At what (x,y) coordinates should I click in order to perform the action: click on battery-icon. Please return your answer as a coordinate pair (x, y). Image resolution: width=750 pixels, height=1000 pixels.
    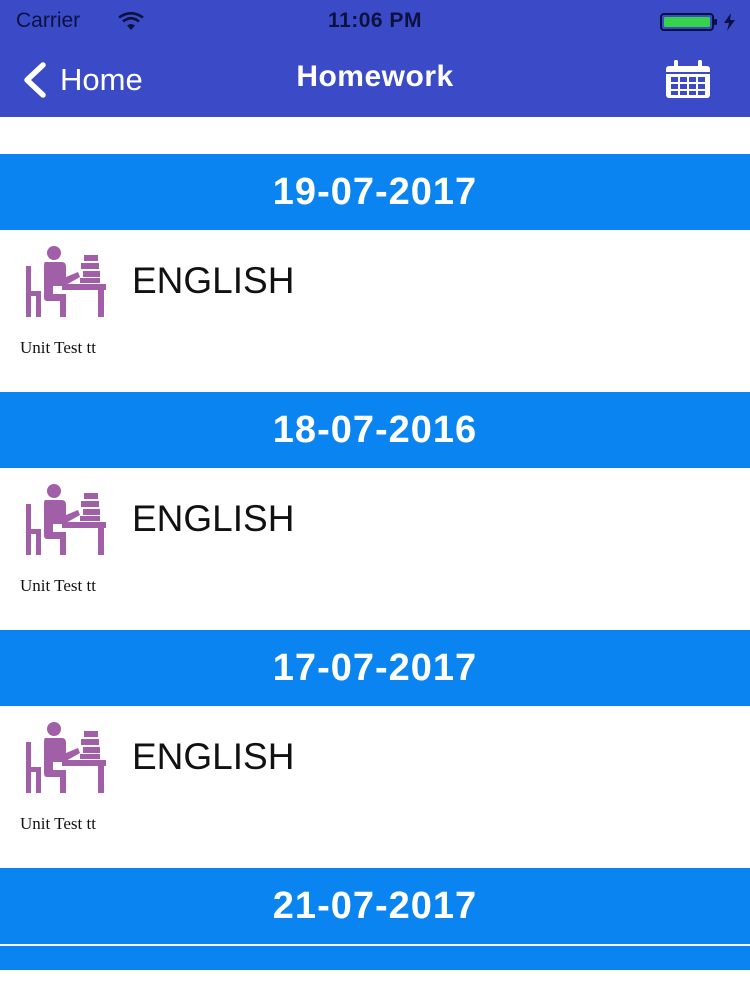
    Looking at the image, I should click on (697, 22).